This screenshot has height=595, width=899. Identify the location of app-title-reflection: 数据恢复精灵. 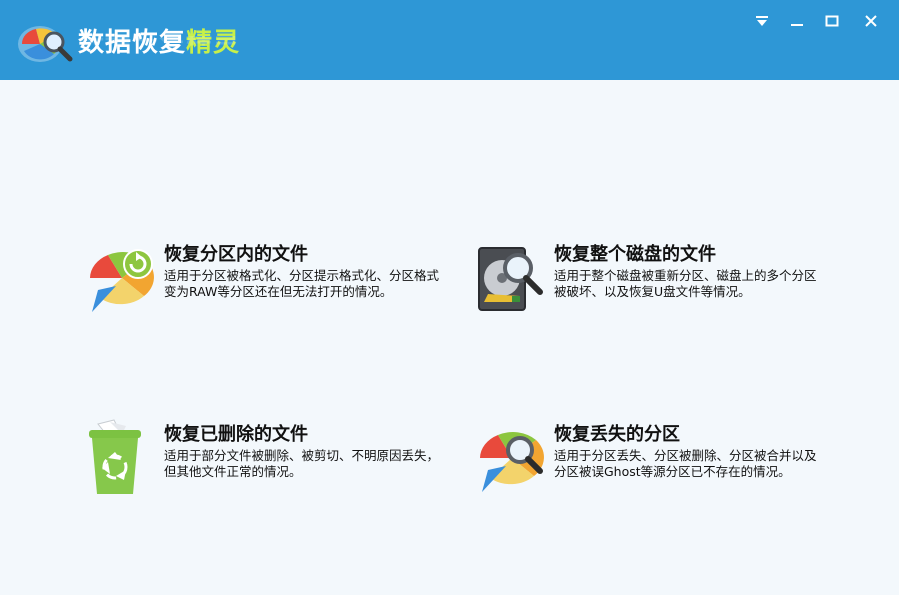
(159, 44).